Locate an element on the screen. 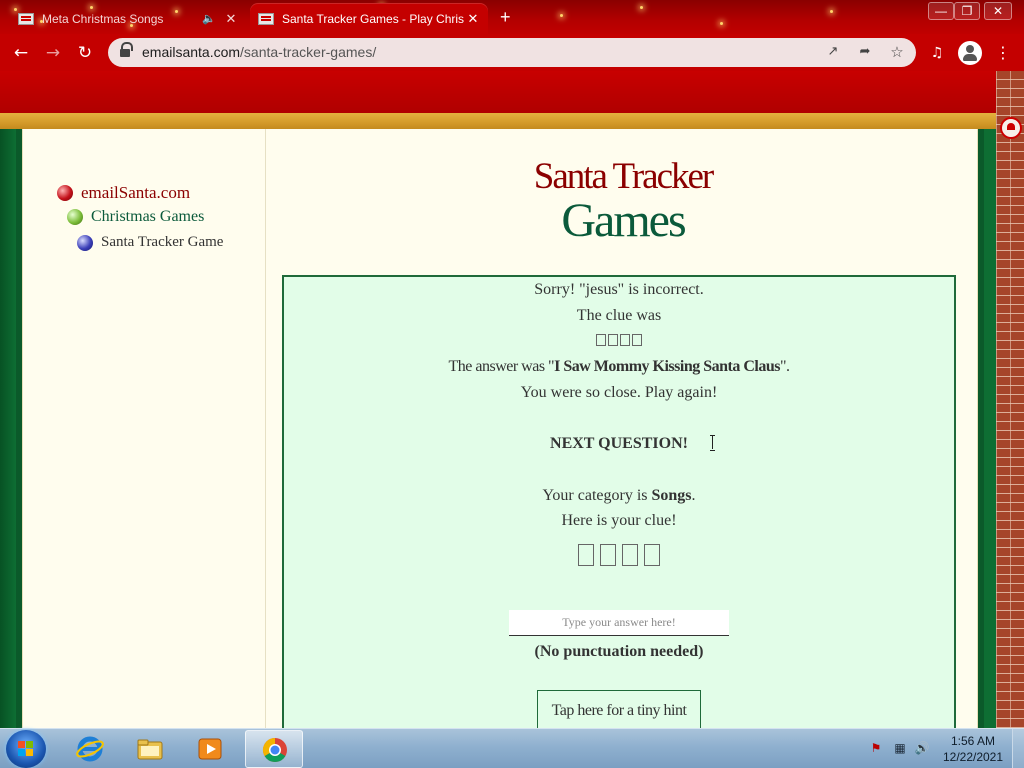 This screenshot has width=1024, height=768. answer-suffix: ". is located at coordinates (784, 366).